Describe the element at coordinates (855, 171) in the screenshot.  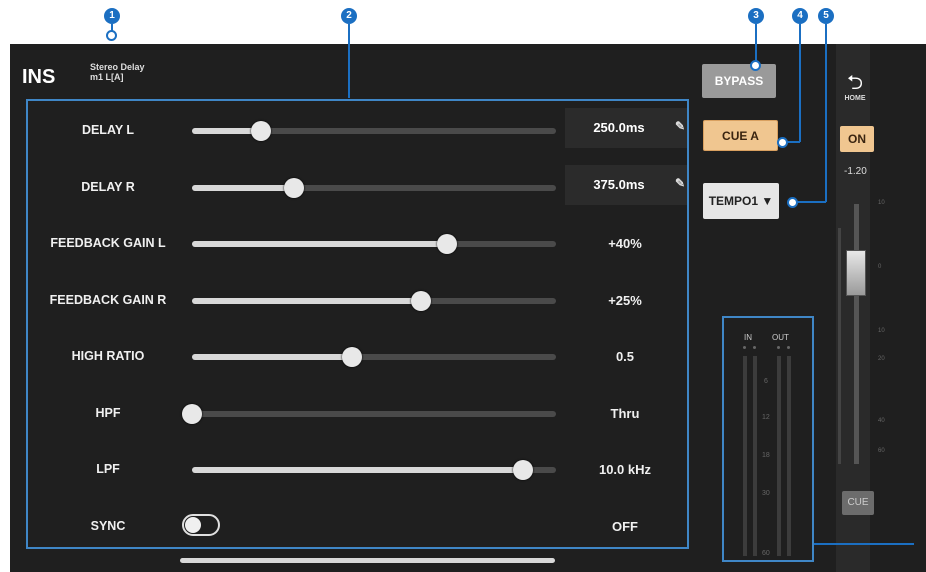
I see `fader-gain-value: -1.20` at that location.